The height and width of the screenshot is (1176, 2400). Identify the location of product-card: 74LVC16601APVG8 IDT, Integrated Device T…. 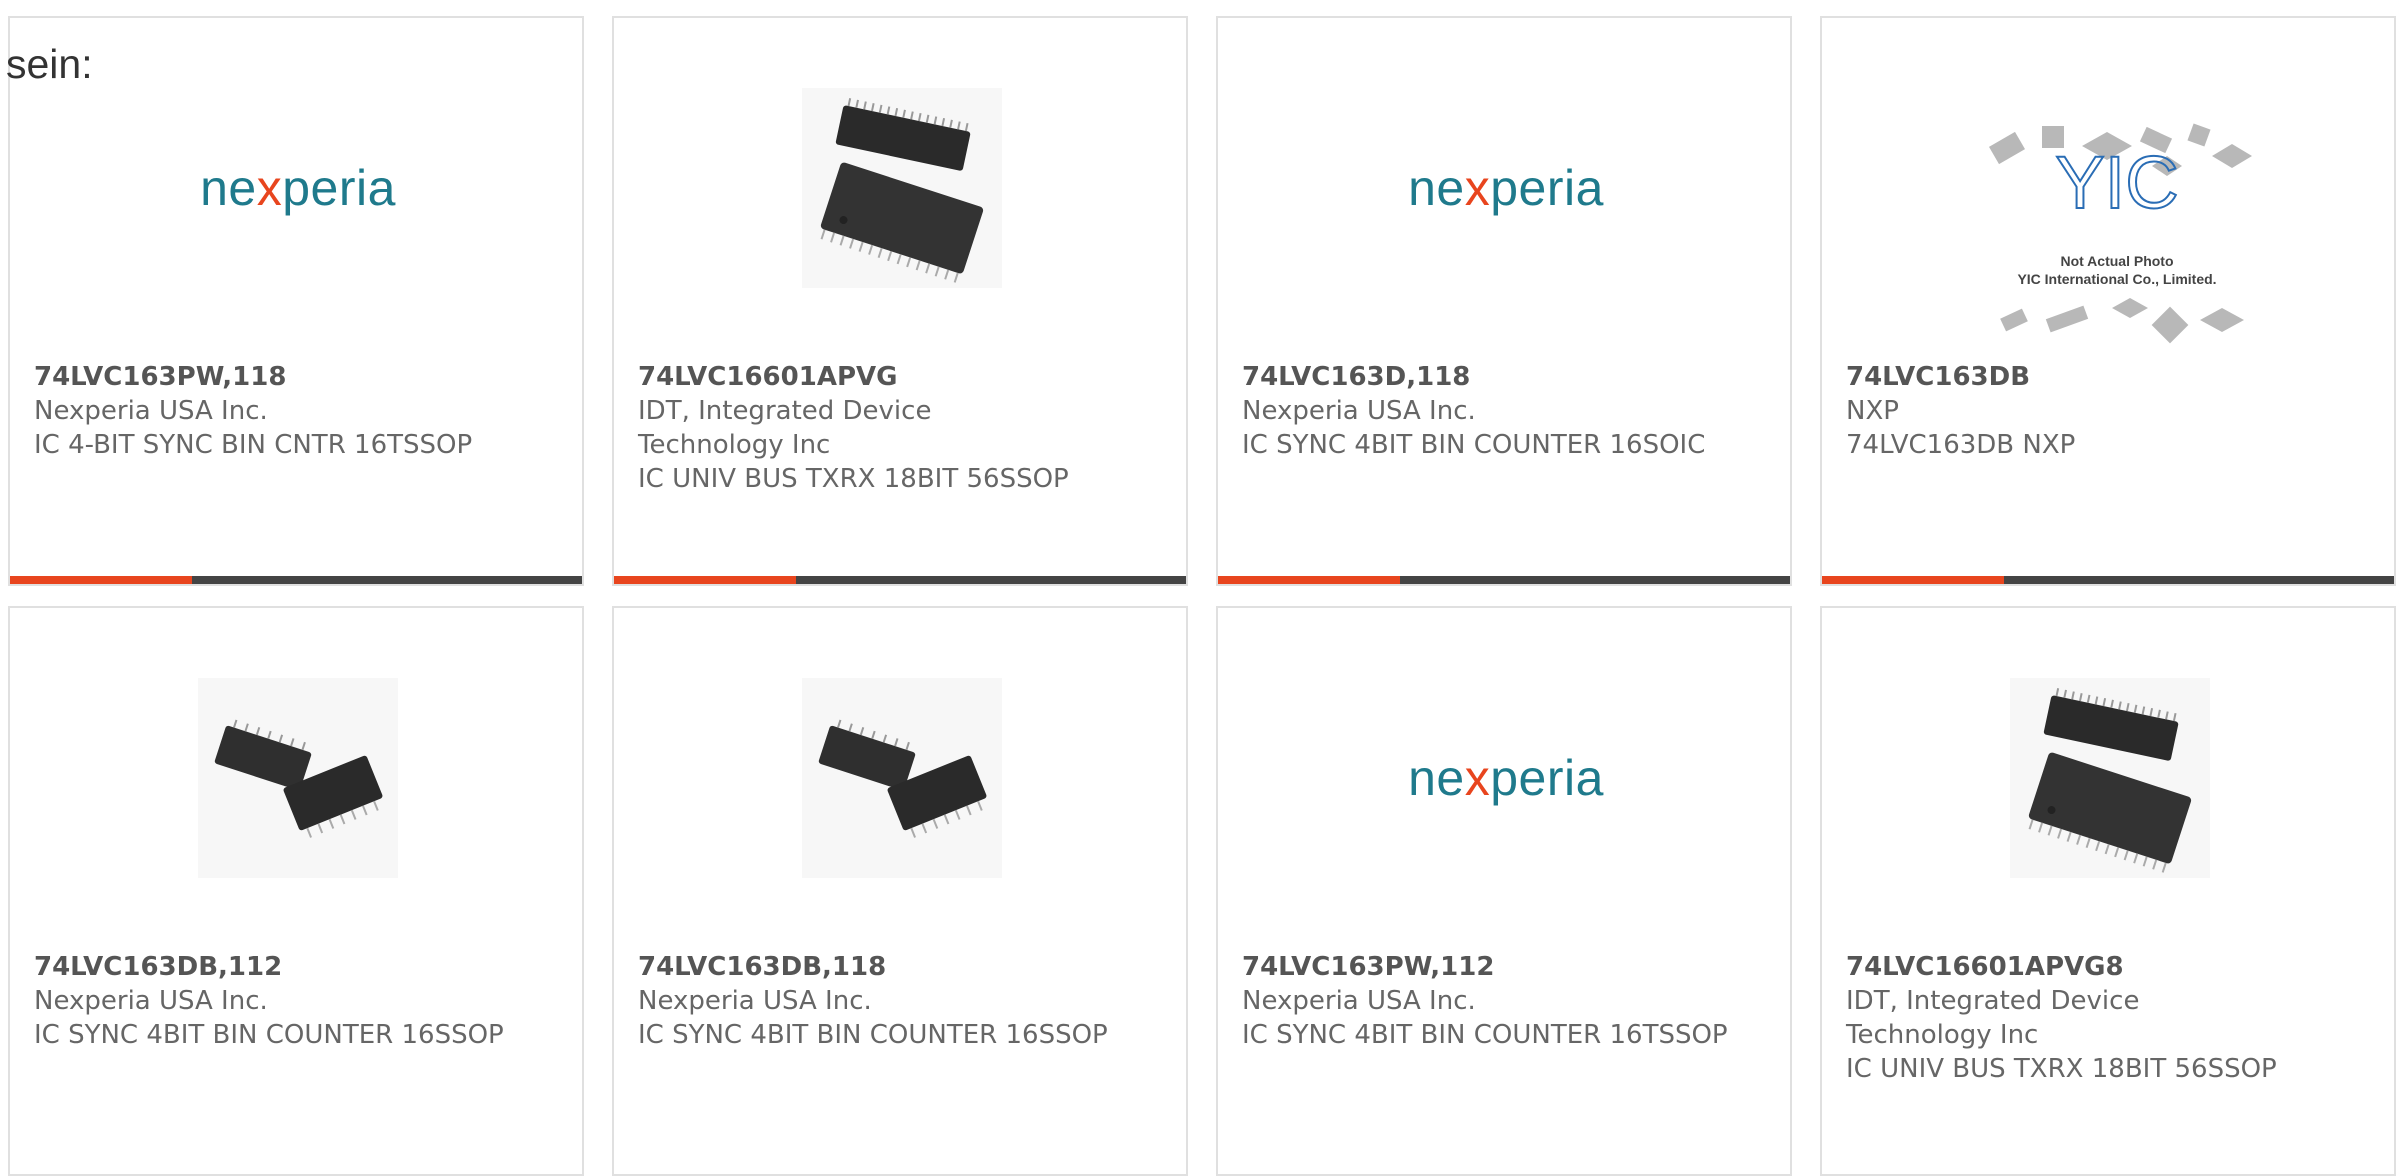
(2108, 891).